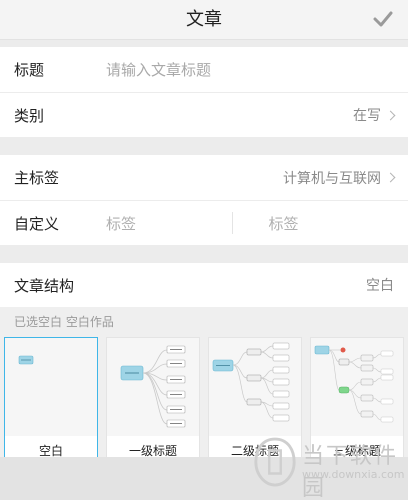 Image resolution: width=408 pixels, height=500 pixels. I want to click on watermark-url: www.downxia.com, so click(353, 474).